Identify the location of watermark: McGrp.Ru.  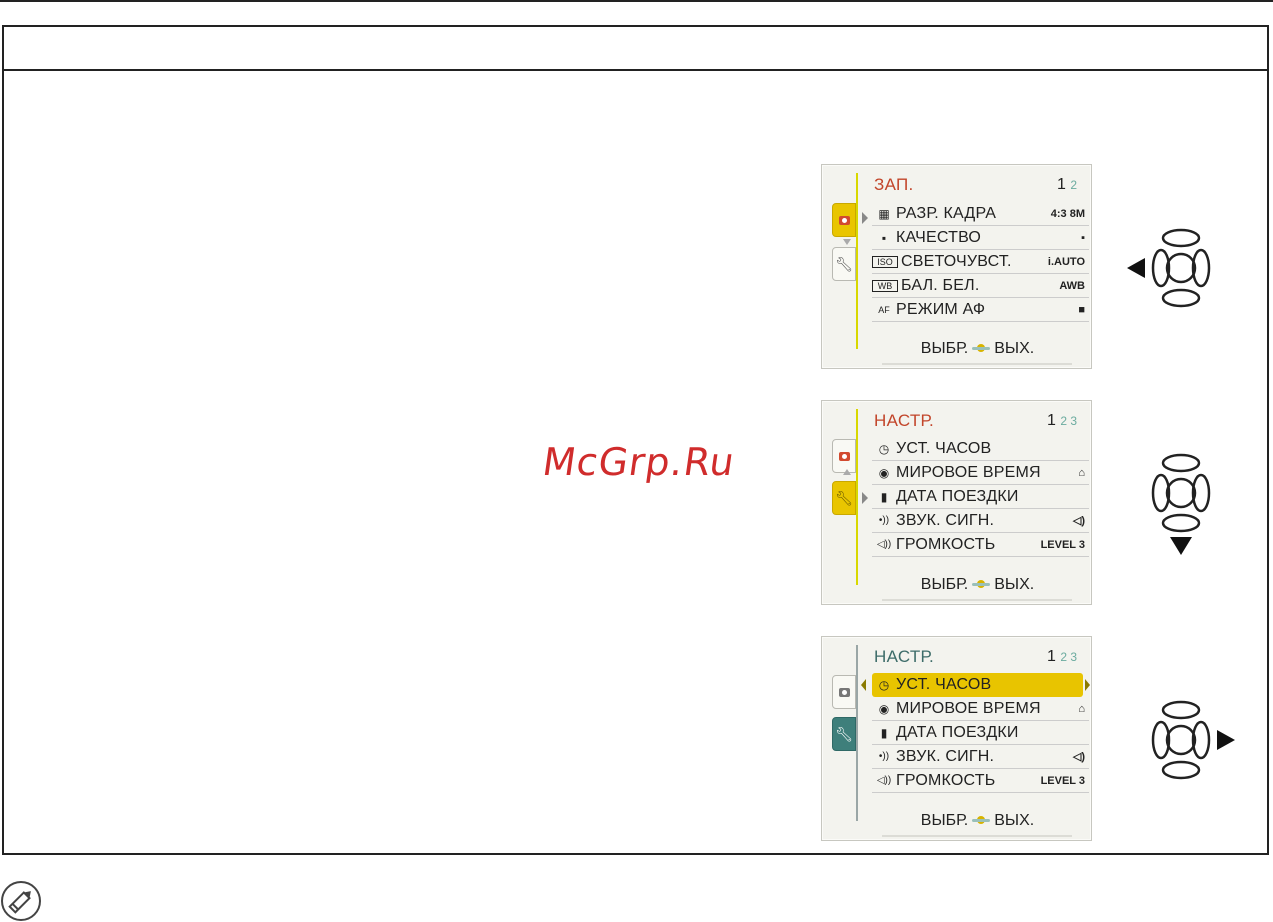
(638, 462).